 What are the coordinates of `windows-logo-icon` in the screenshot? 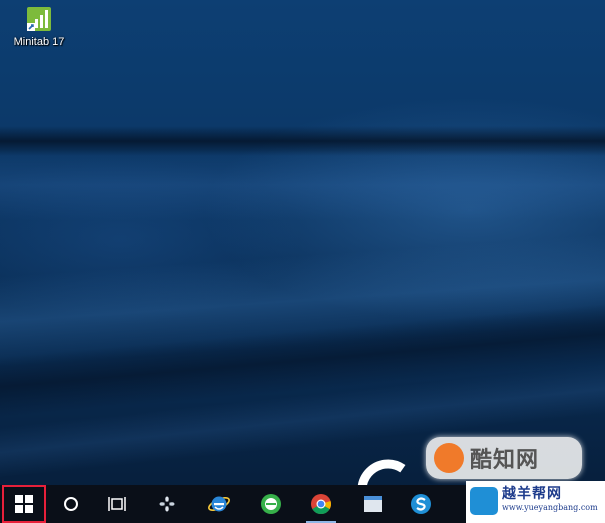 It's located at (24, 504).